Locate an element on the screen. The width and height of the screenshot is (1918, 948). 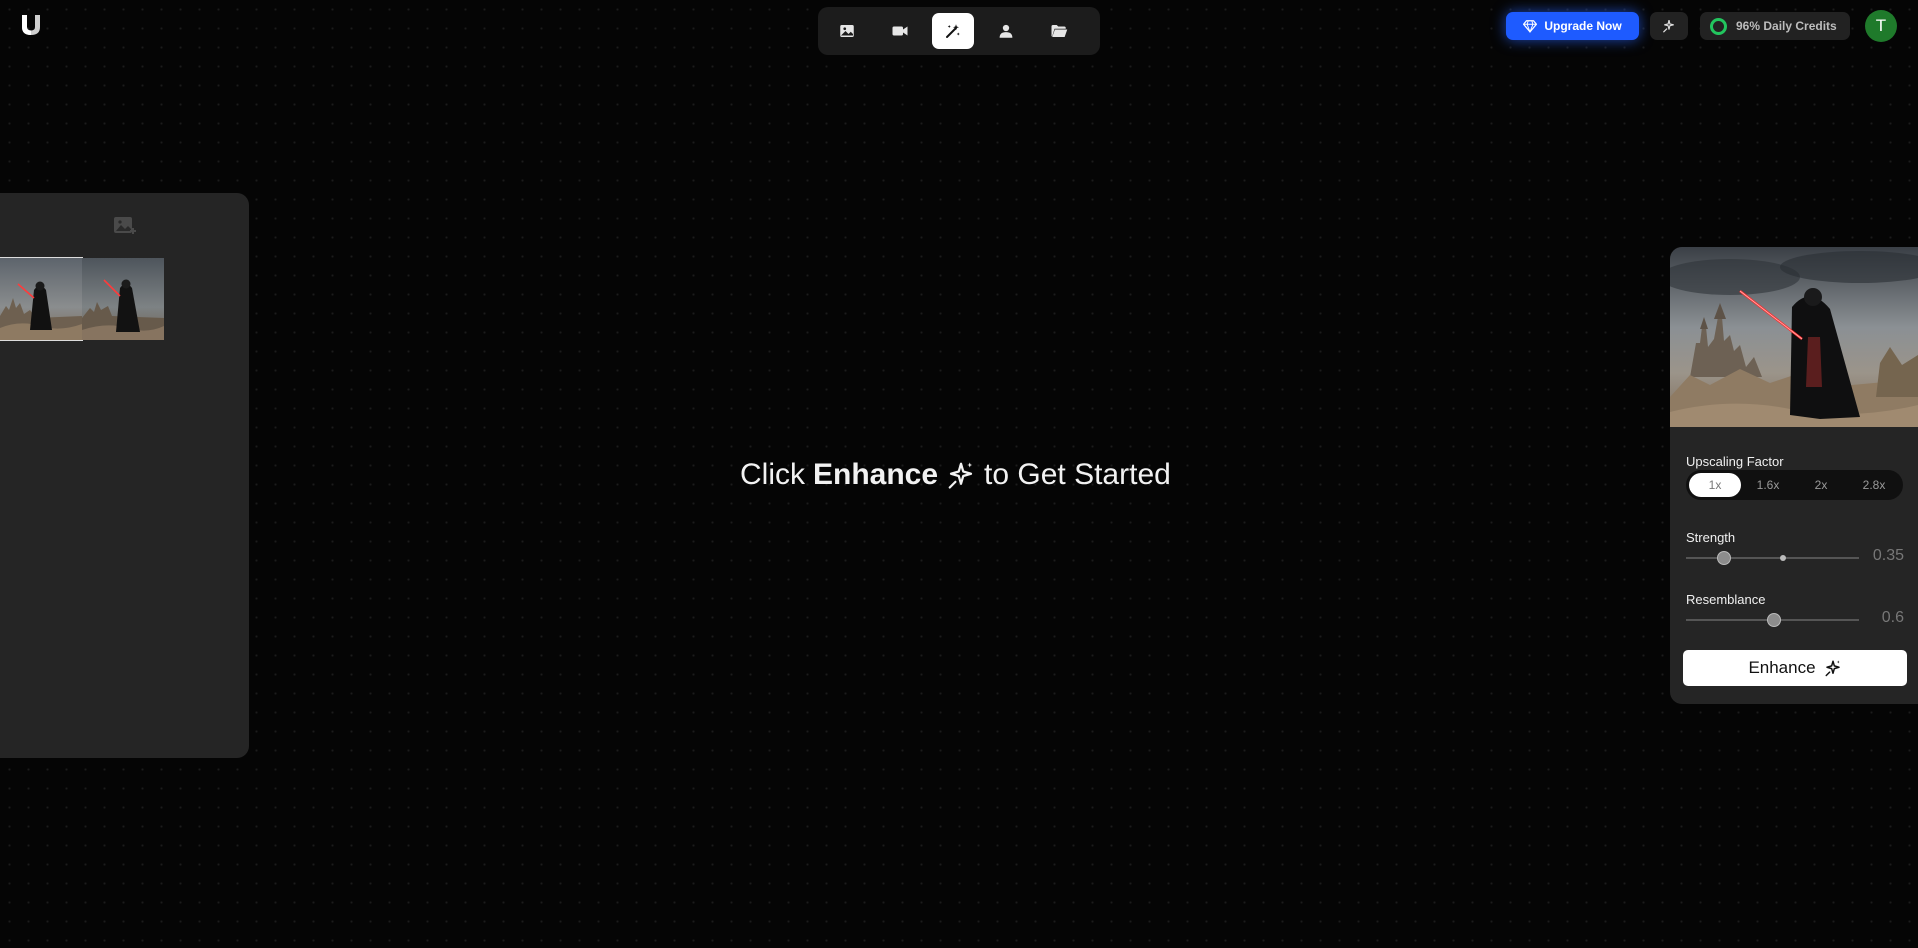
upgrade-label: Upgrade Now is located at coordinates (1583, 26).